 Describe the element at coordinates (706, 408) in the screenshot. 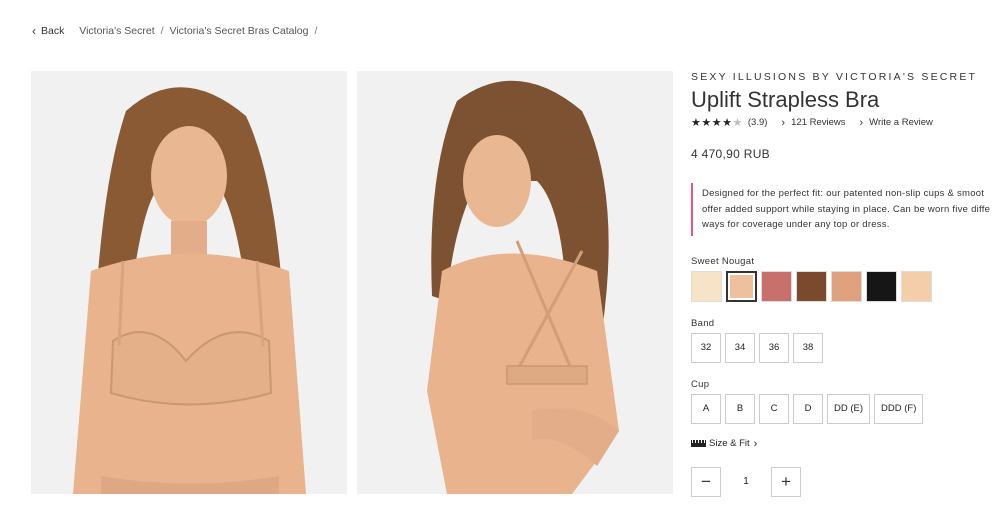

I see `cup-option-a: A` at that location.